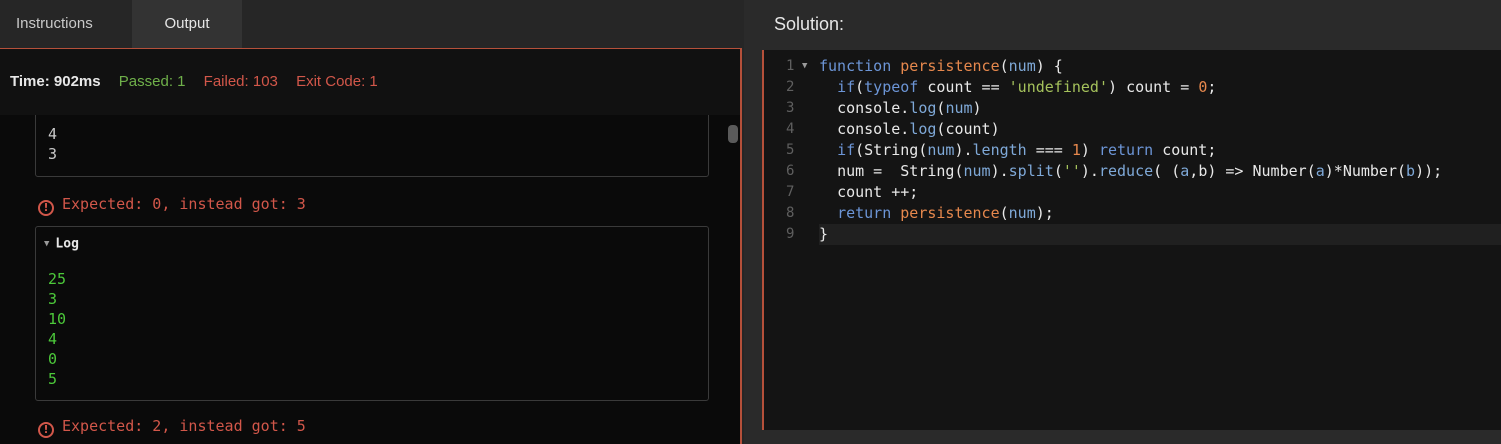  I want to click on code-line: console.log(num), so click(1160, 108).